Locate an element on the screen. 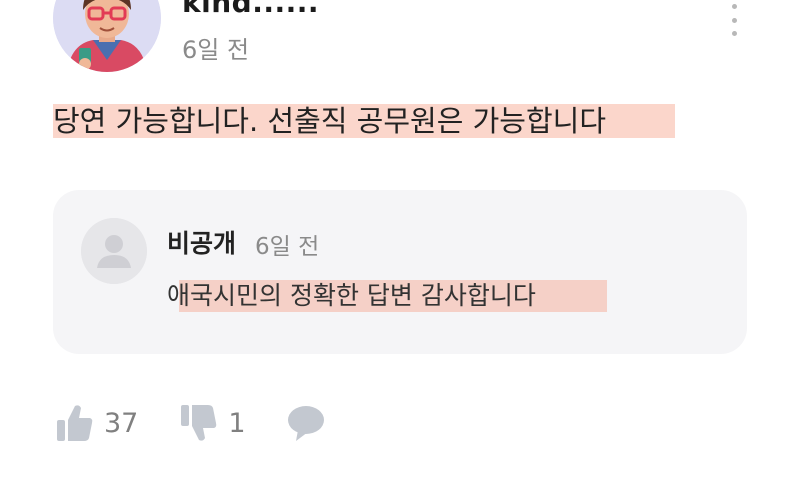 The width and height of the screenshot is (800, 489). reply-button is located at coordinates (306, 423).